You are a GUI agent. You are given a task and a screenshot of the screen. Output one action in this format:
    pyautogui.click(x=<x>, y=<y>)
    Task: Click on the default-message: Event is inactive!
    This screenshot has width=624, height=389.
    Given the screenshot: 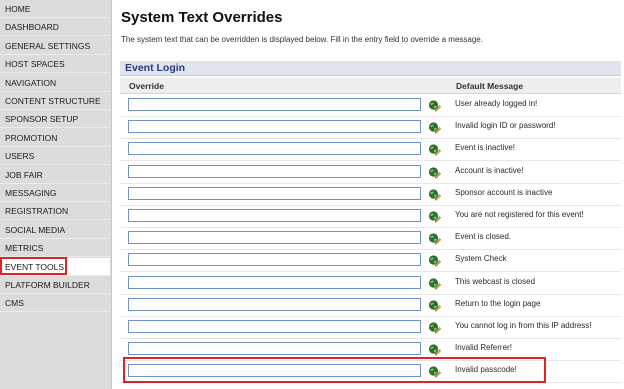 What is the action you would take?
    pyautogui.click(x=485, y=148)
    